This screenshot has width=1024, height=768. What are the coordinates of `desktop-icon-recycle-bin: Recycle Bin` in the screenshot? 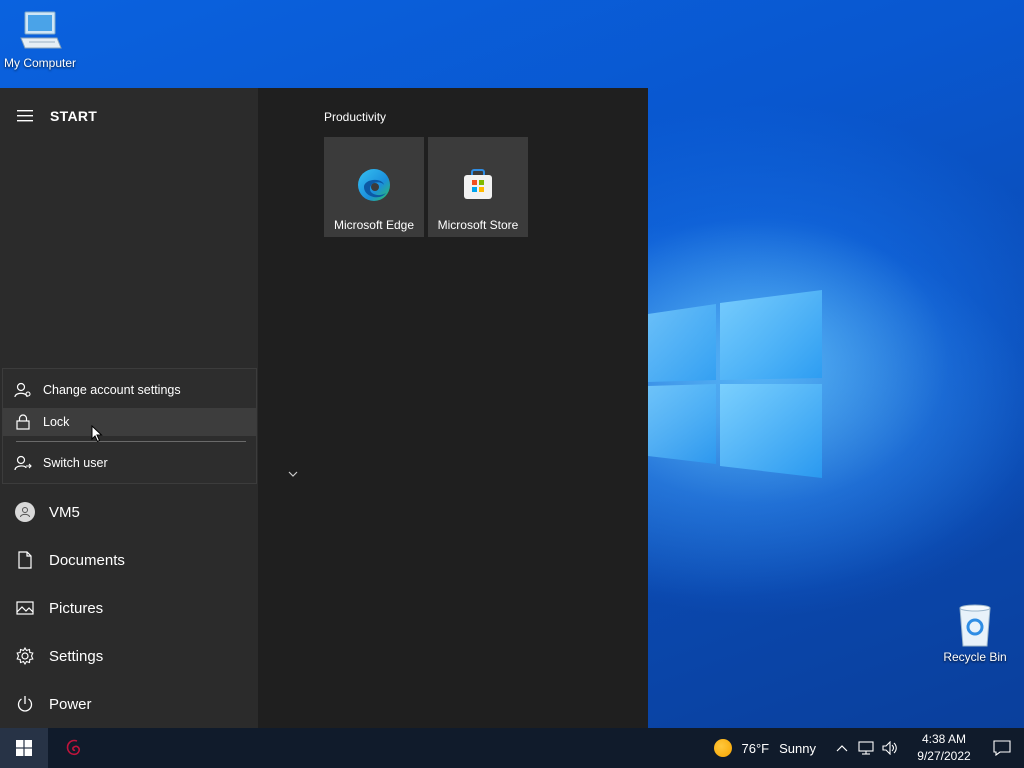 It's located at (975, 633).